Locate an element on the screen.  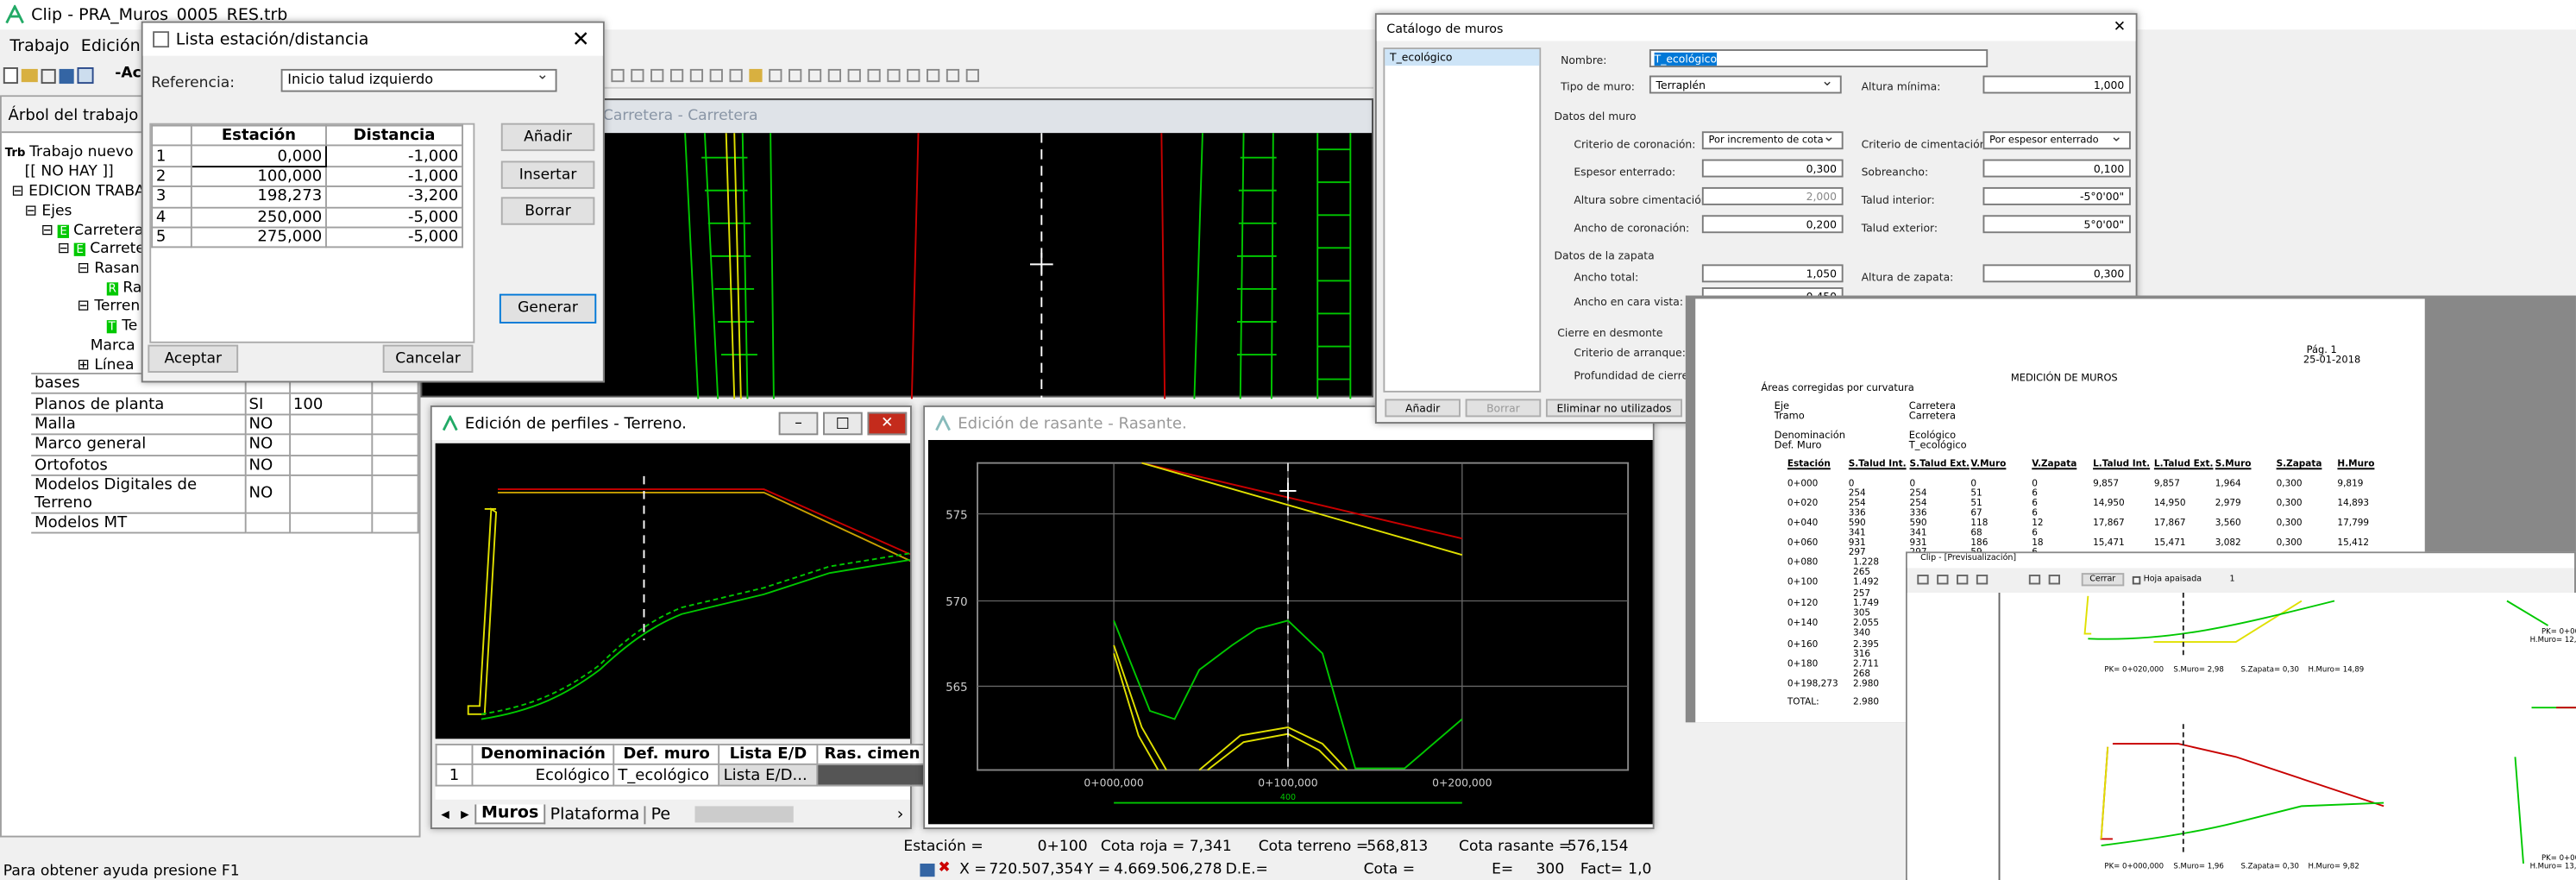
tab-plataforma: Plataforma is located at coordinates (595, 815).